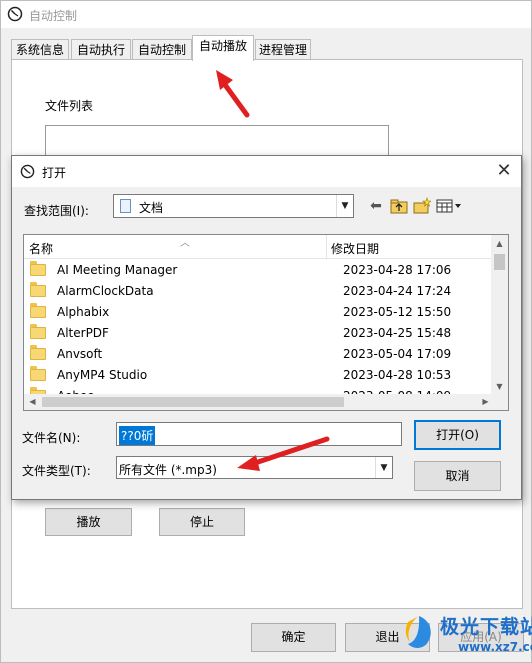 This screenshot has width=532, height=663. What do you see at coordinates (53, 16) in the screenshot?
I see `app-title: 自动控制` at bounding box center [53, 16].